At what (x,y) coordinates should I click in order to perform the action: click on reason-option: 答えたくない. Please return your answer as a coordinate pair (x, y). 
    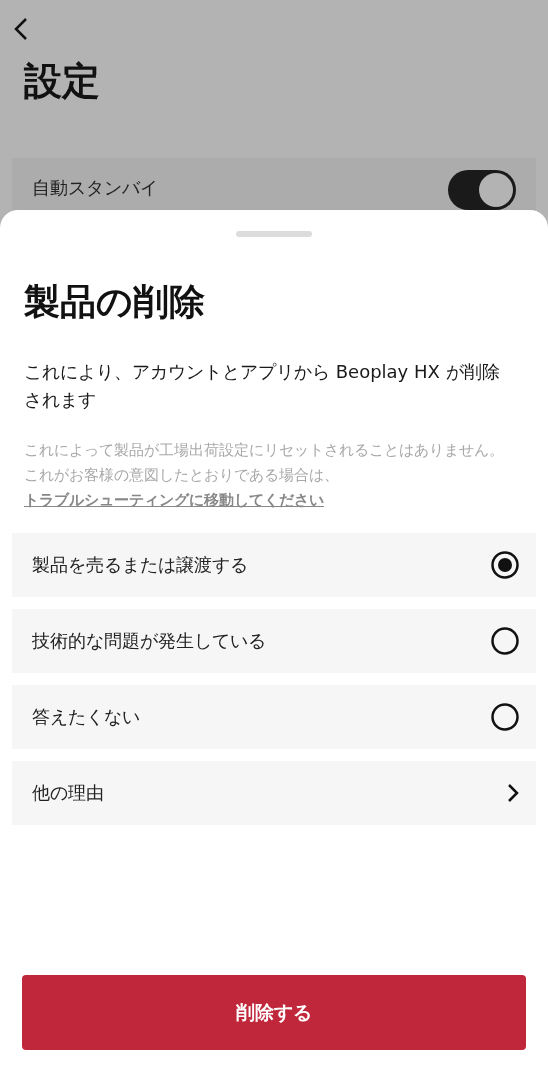
    Looking at the image, I should click on (274, 716).